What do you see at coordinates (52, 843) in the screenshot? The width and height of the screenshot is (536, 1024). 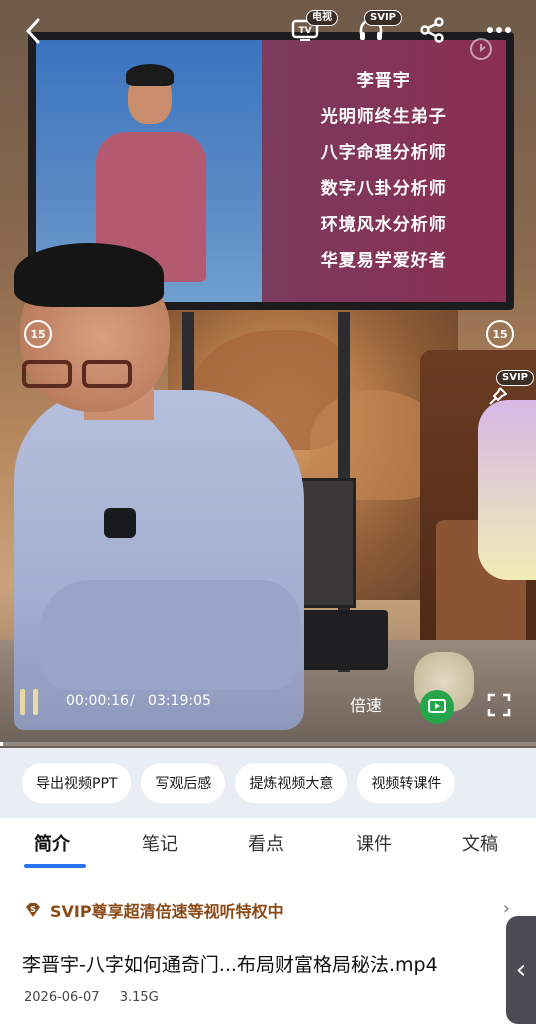 I see `tab-intro: 简介` at bounding box center [52, 843].